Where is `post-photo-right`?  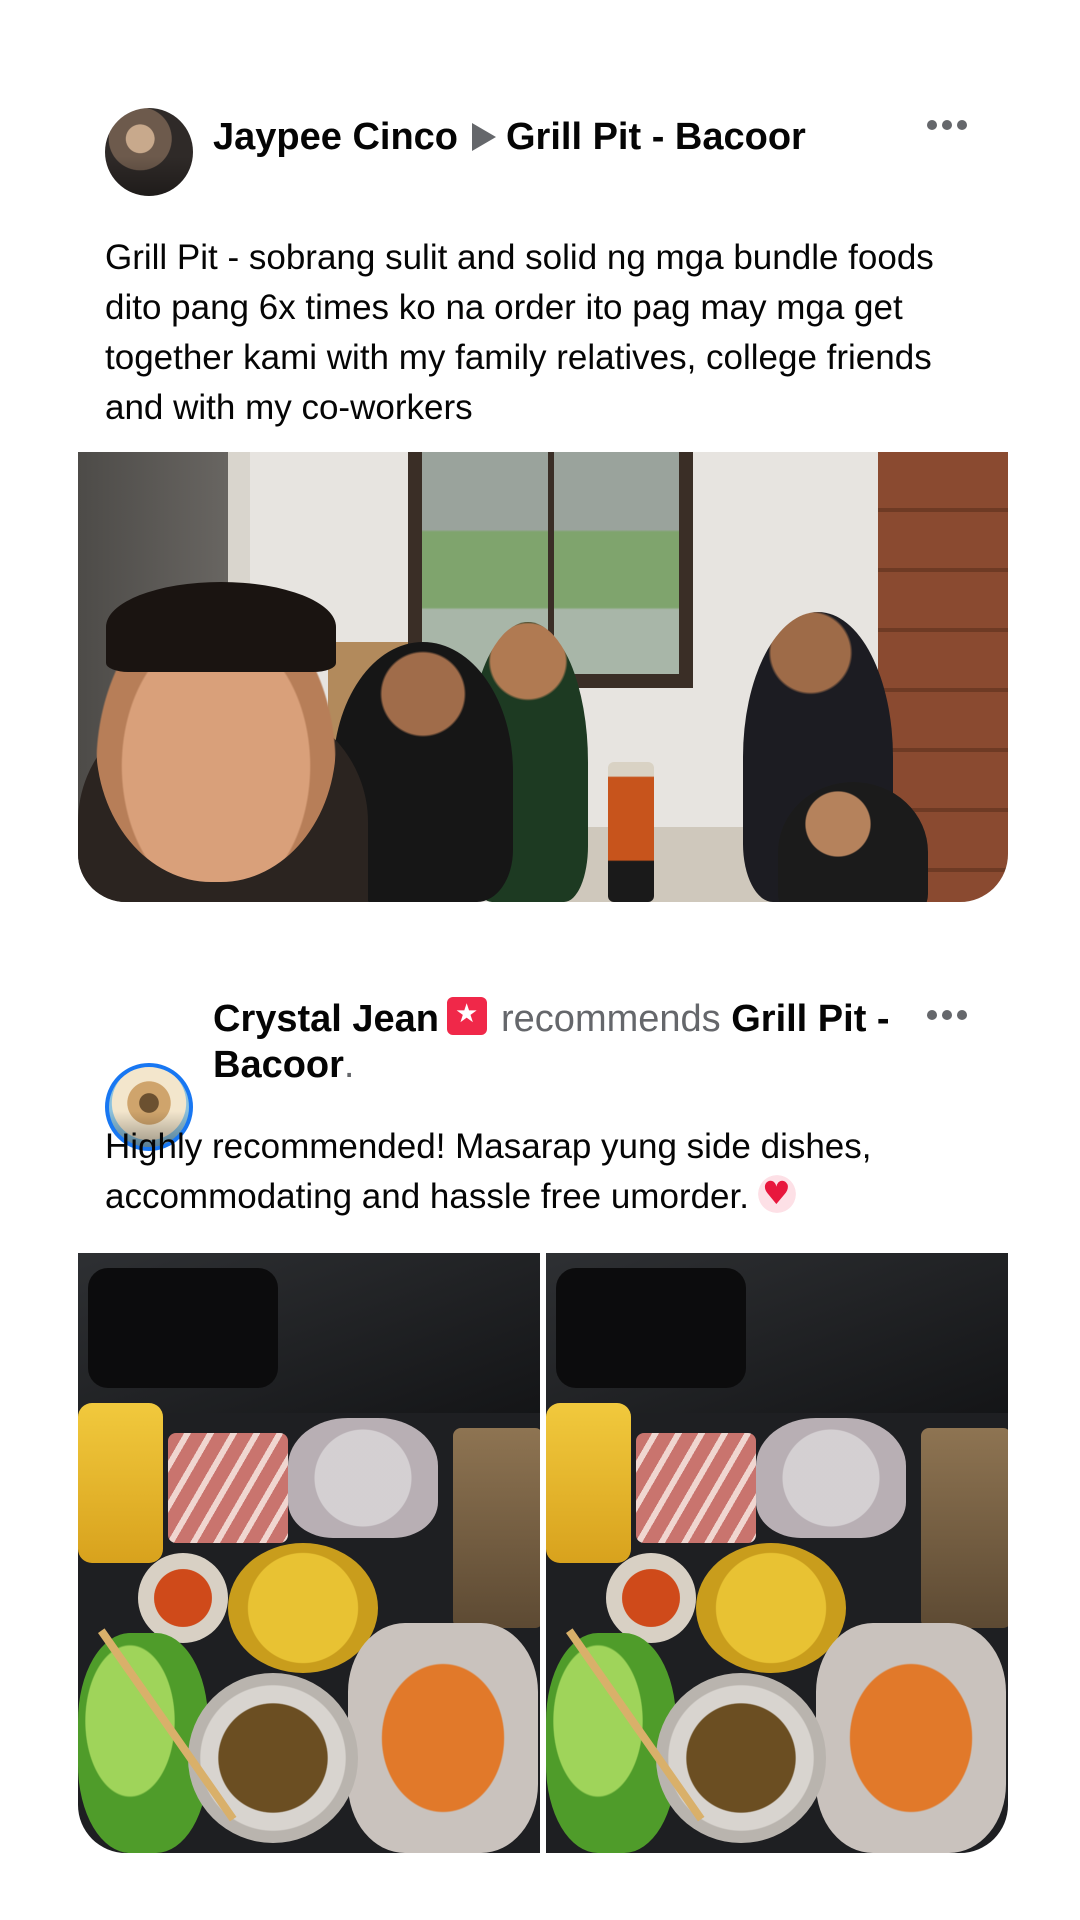
post-photo-right is located at coordinates (777, 1553).